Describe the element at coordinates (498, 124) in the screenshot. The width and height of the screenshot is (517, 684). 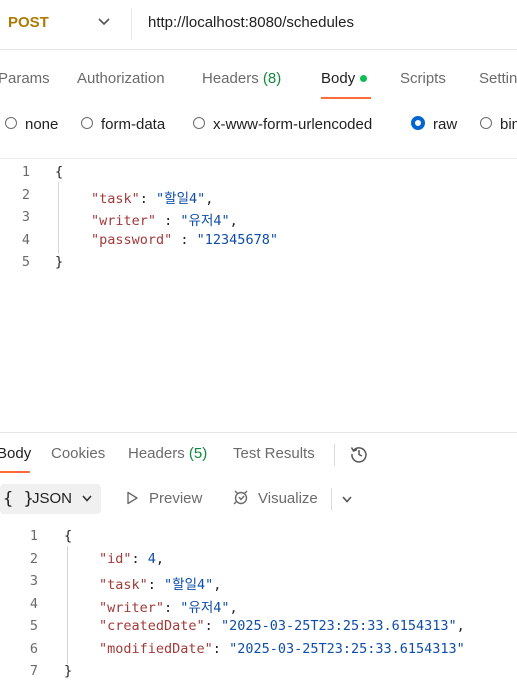
I see `radio-binary: bin` at that location.